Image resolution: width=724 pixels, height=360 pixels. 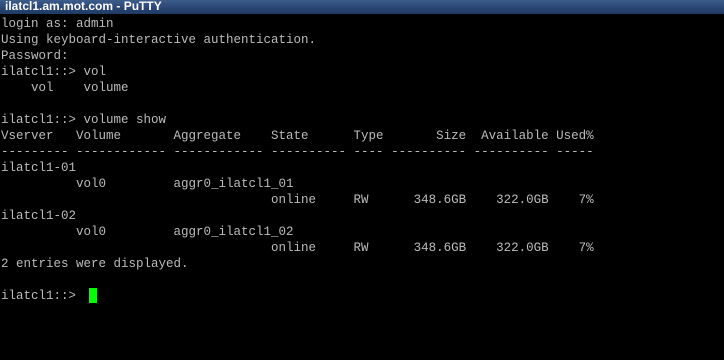 I want to click on terminal-volume-row: vol0 aggr0_ilatcl1_02, so click(x=147, y=232).